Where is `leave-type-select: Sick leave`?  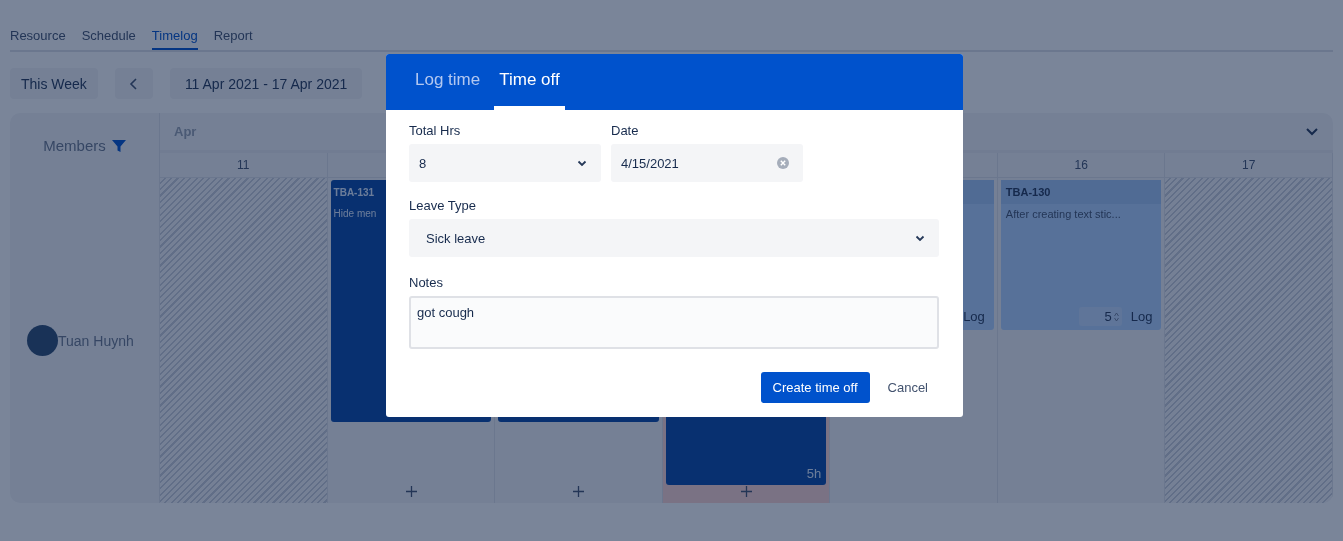
leave-type-select: Sick leave is located at coordinates (674, 238).